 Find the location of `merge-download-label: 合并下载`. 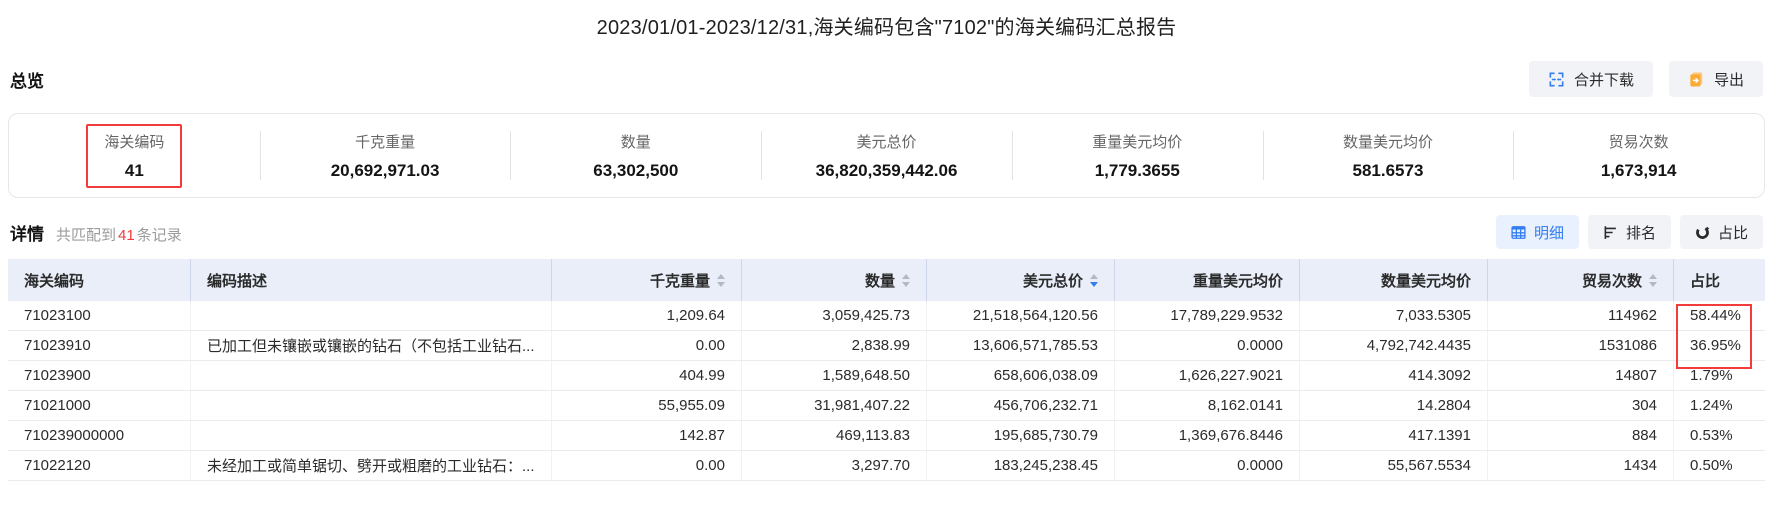

merge-download-label: 合并下载 is located at coordinates (1603, 80).